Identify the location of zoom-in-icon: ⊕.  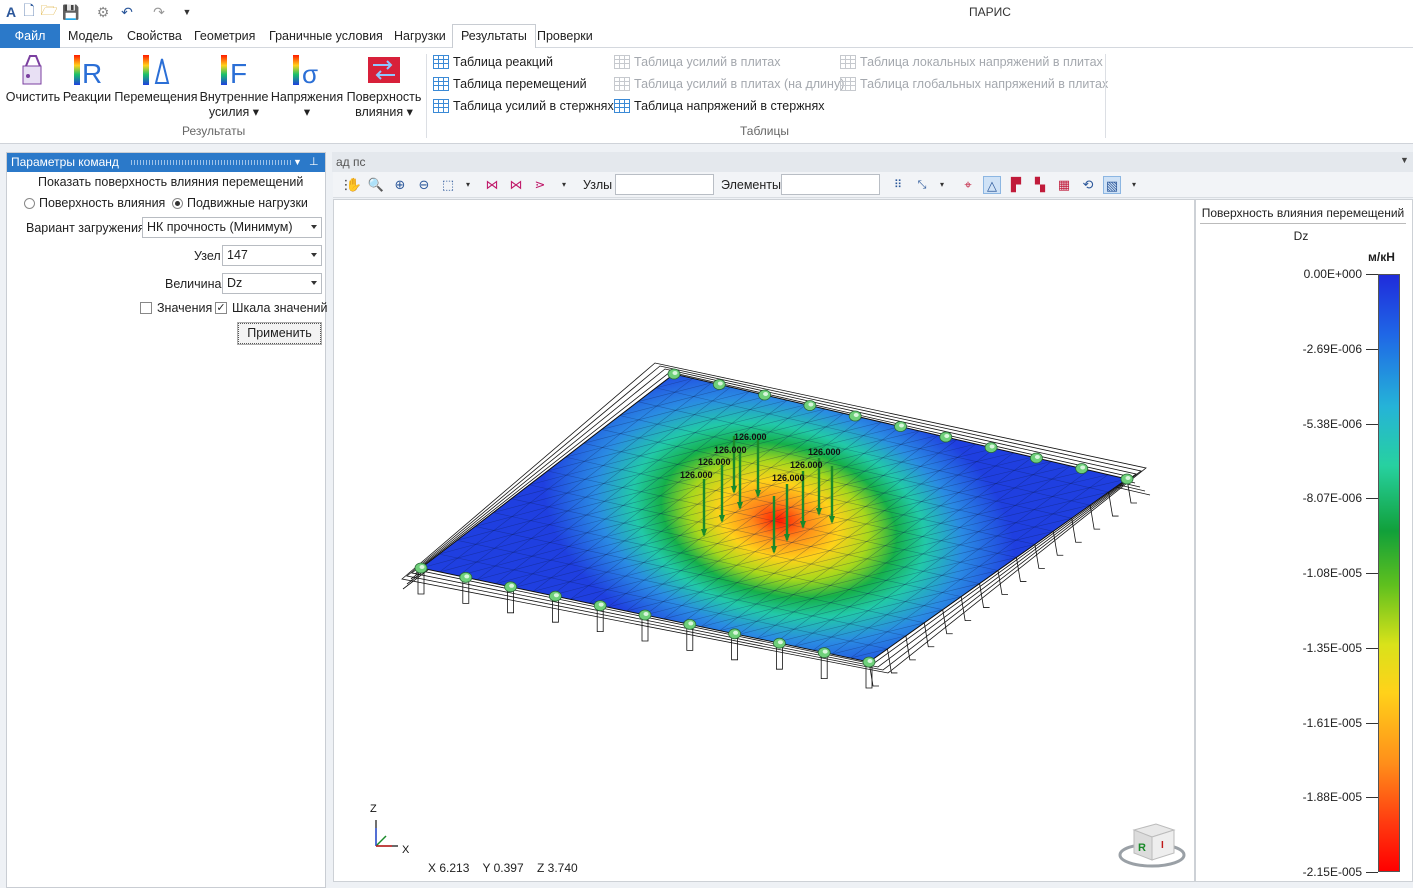
(400, 185).